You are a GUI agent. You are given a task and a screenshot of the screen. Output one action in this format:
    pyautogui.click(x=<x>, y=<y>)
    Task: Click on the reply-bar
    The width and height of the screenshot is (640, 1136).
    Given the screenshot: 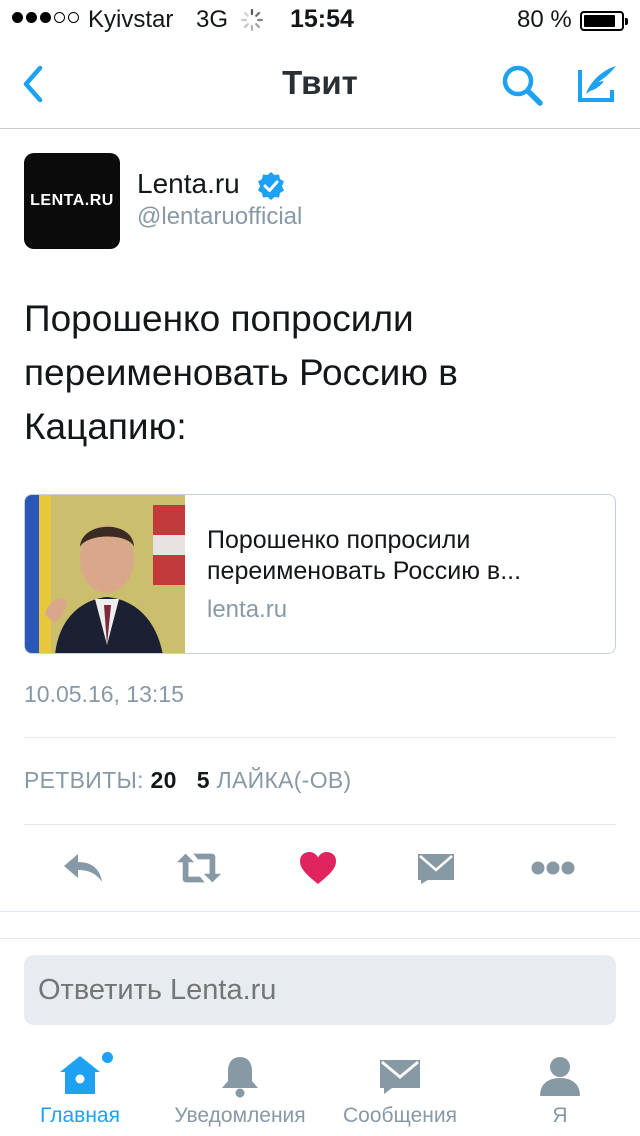 What is the action you would take?
    pyautogui.click(x=320, y=989)
    